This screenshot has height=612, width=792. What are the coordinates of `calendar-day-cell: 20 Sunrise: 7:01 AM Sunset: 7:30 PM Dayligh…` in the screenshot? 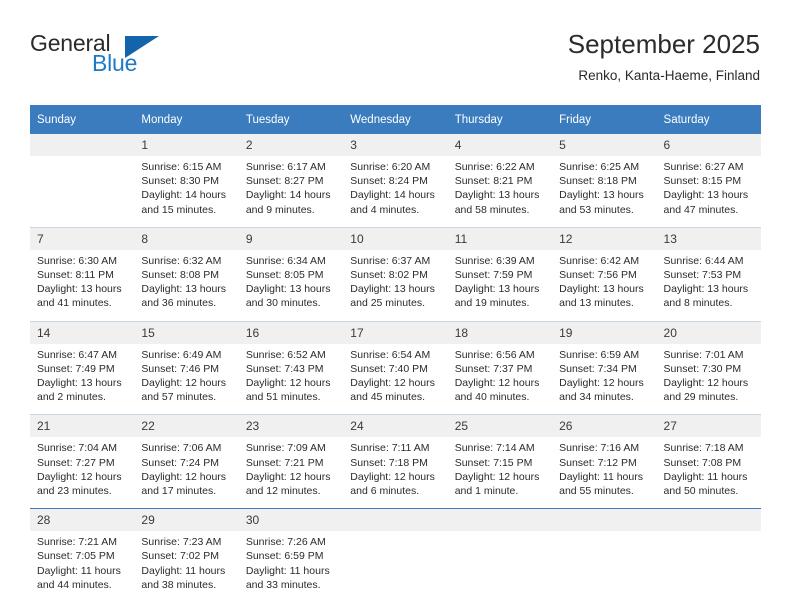 It's located at (708, 367).